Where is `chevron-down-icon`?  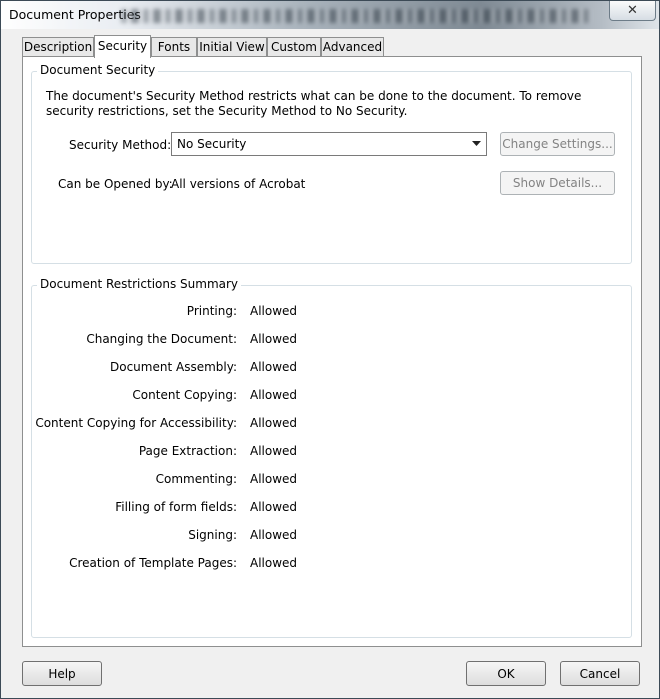 chevron-down-icon is located at coordinates (476, 144).